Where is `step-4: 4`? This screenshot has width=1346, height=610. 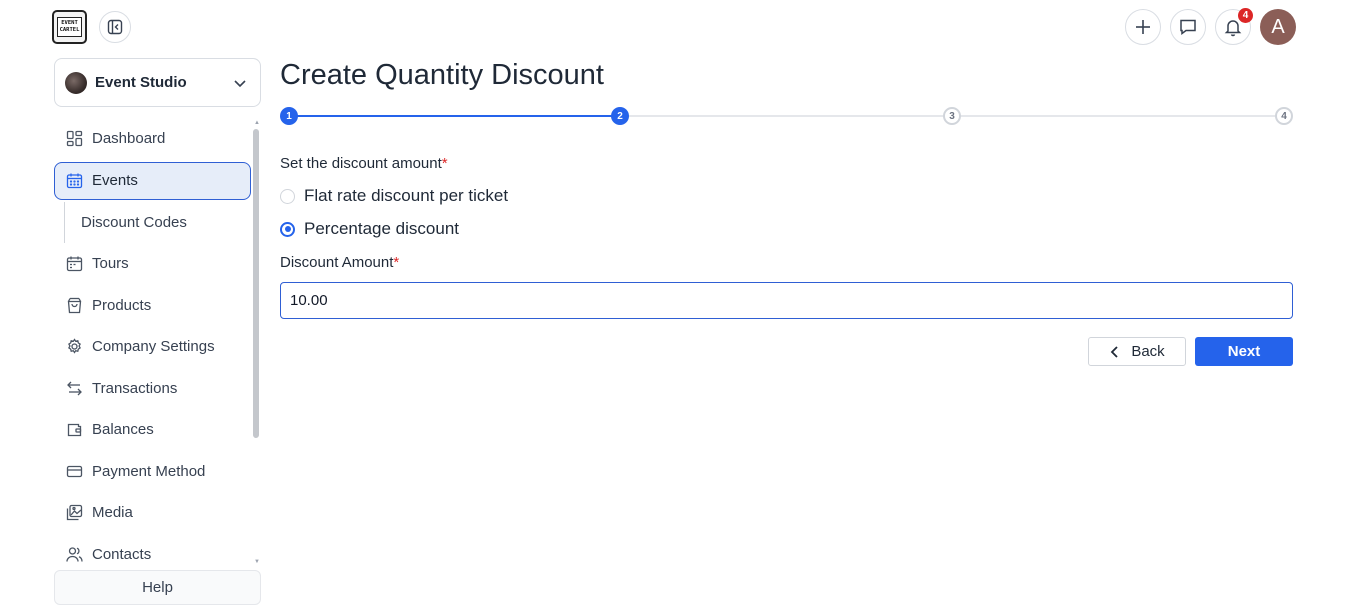
step-4: 4 is located at coordinates (1284, 116).